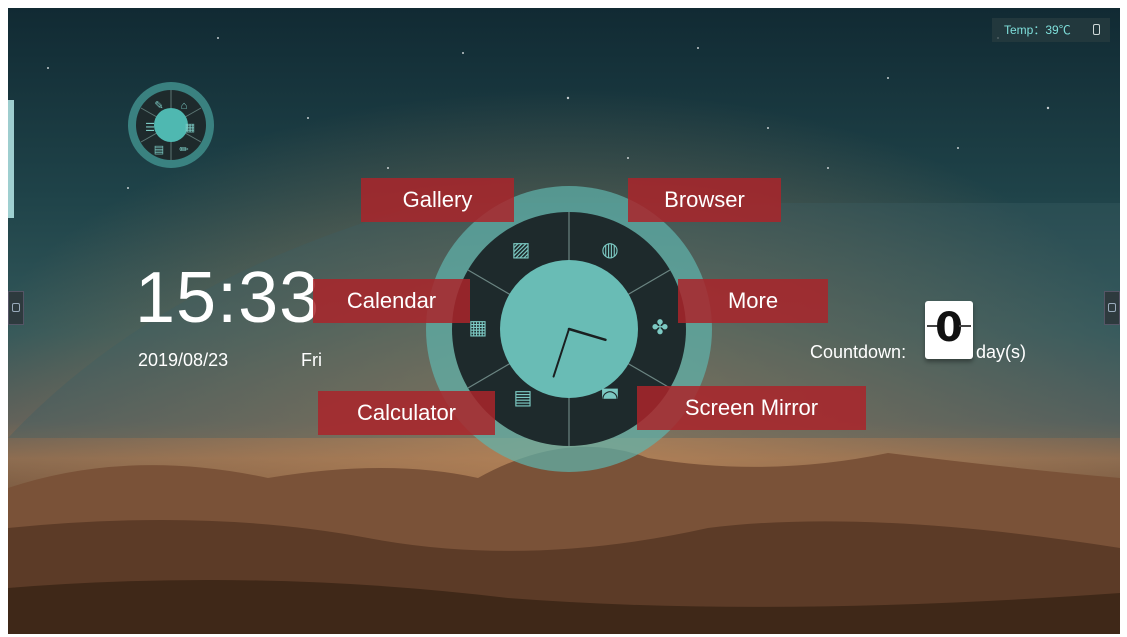 The width and height of the screenshot is (1127, 637). I want to click on menu-icon: ☰, so click(150, 128).